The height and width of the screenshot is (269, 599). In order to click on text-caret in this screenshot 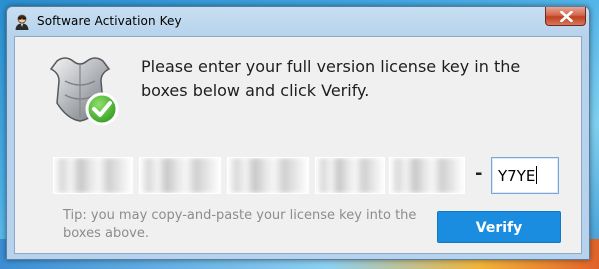, I will do `click(537, 175)`.